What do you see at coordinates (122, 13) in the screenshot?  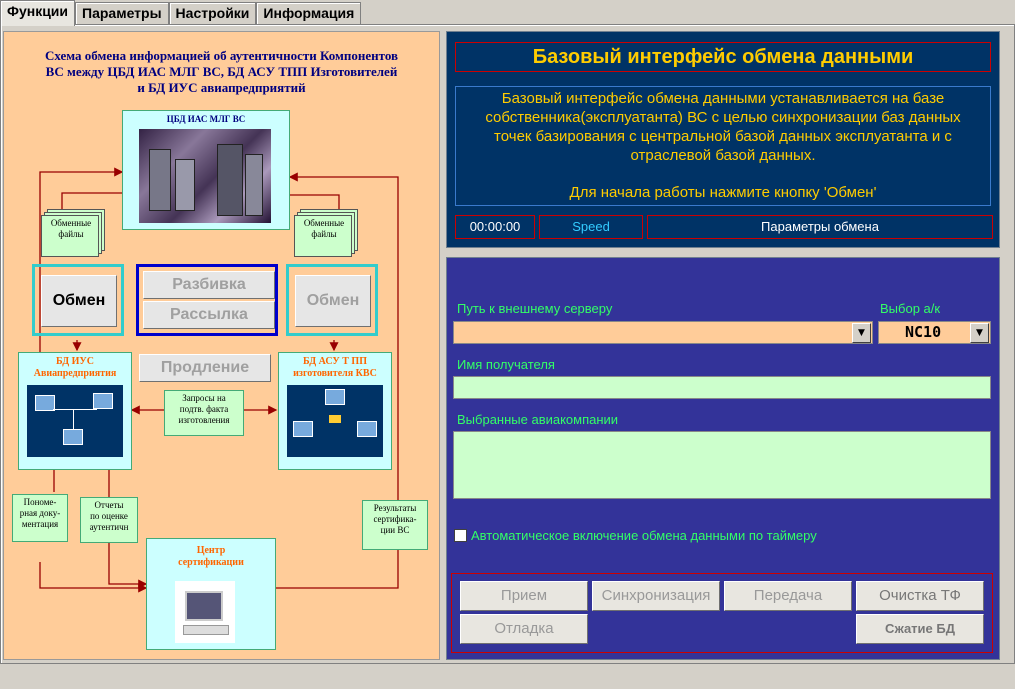 I see `tab-parameters: Параметры` at bounding box center [122, 13].